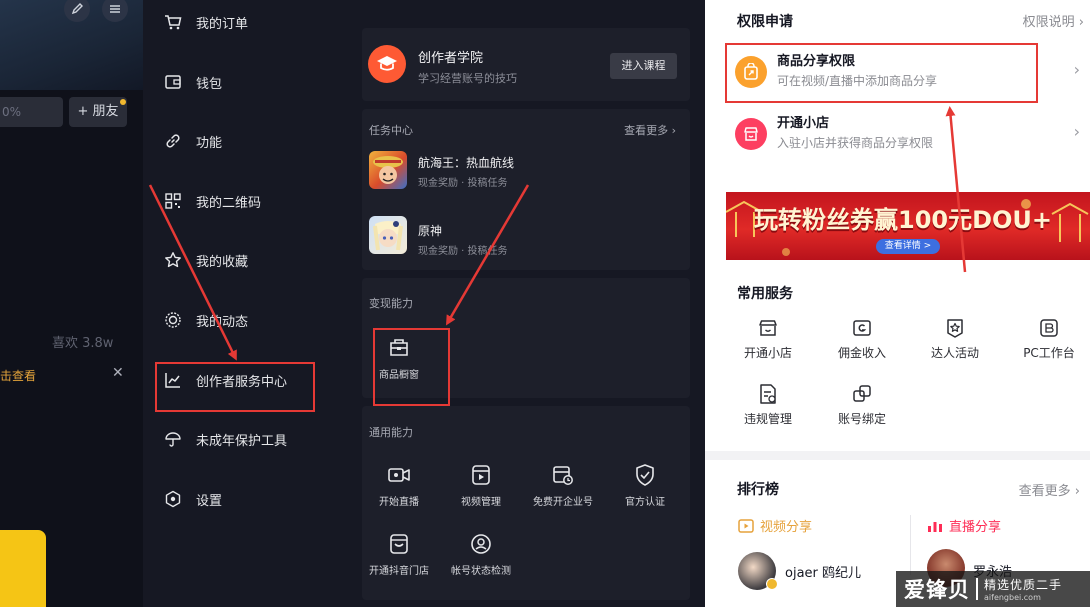  Describe the element at coordinates (646, 130) in the screenshot. I see `task-more-label: 查看更多` at that location.